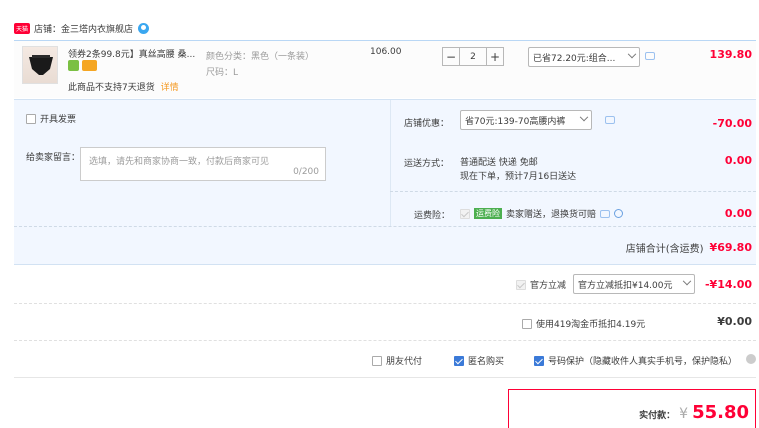 The image size is (759, 428). Describe the element at coordinates (551, 215) in the screenshot. I see `insurance-desc: 卖家赠送，退换货可赔` at that location.